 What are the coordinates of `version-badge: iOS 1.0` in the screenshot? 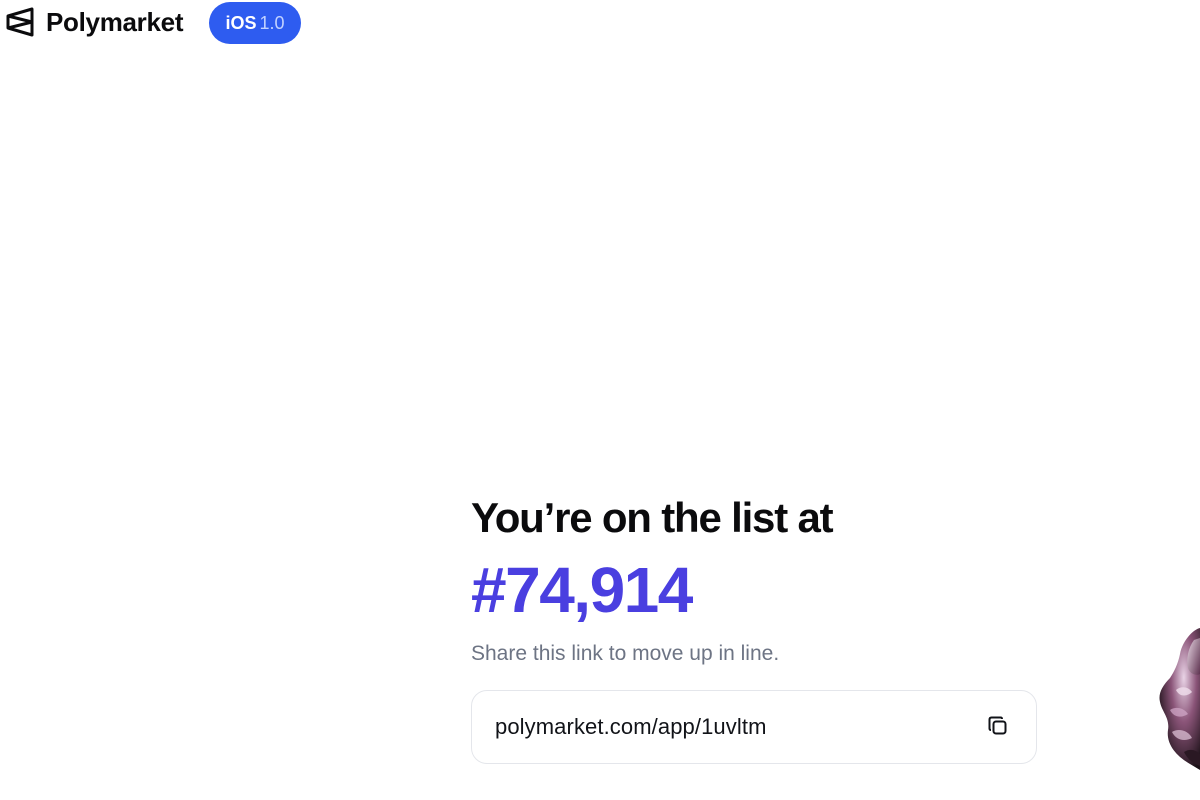 It's located at (255, 23).